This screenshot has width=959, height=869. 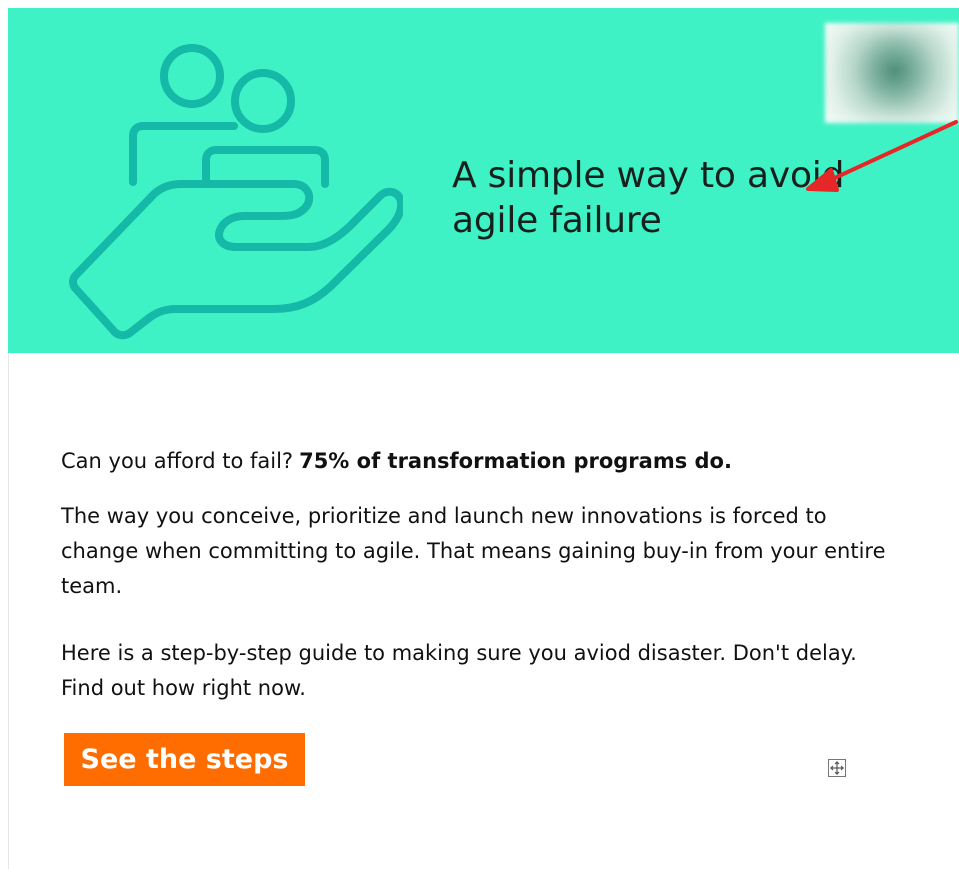 I want to click on people-on-hand-icon, so click(x=236, y=192).